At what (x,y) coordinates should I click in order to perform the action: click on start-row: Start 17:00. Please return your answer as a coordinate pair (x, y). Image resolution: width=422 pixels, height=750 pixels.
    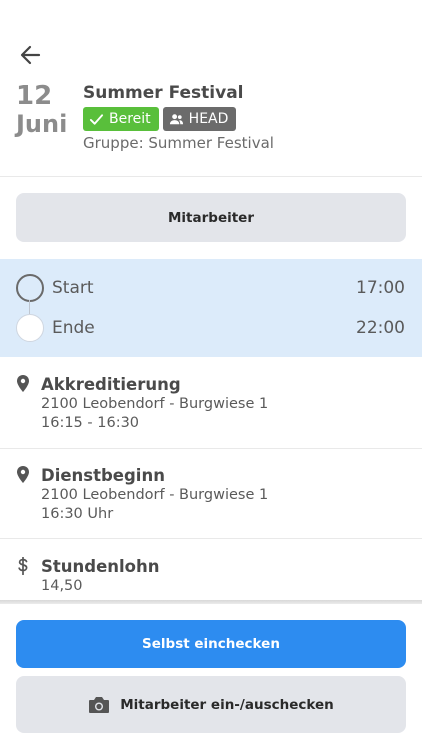
    Looking at the image, I should click on (211, 288).